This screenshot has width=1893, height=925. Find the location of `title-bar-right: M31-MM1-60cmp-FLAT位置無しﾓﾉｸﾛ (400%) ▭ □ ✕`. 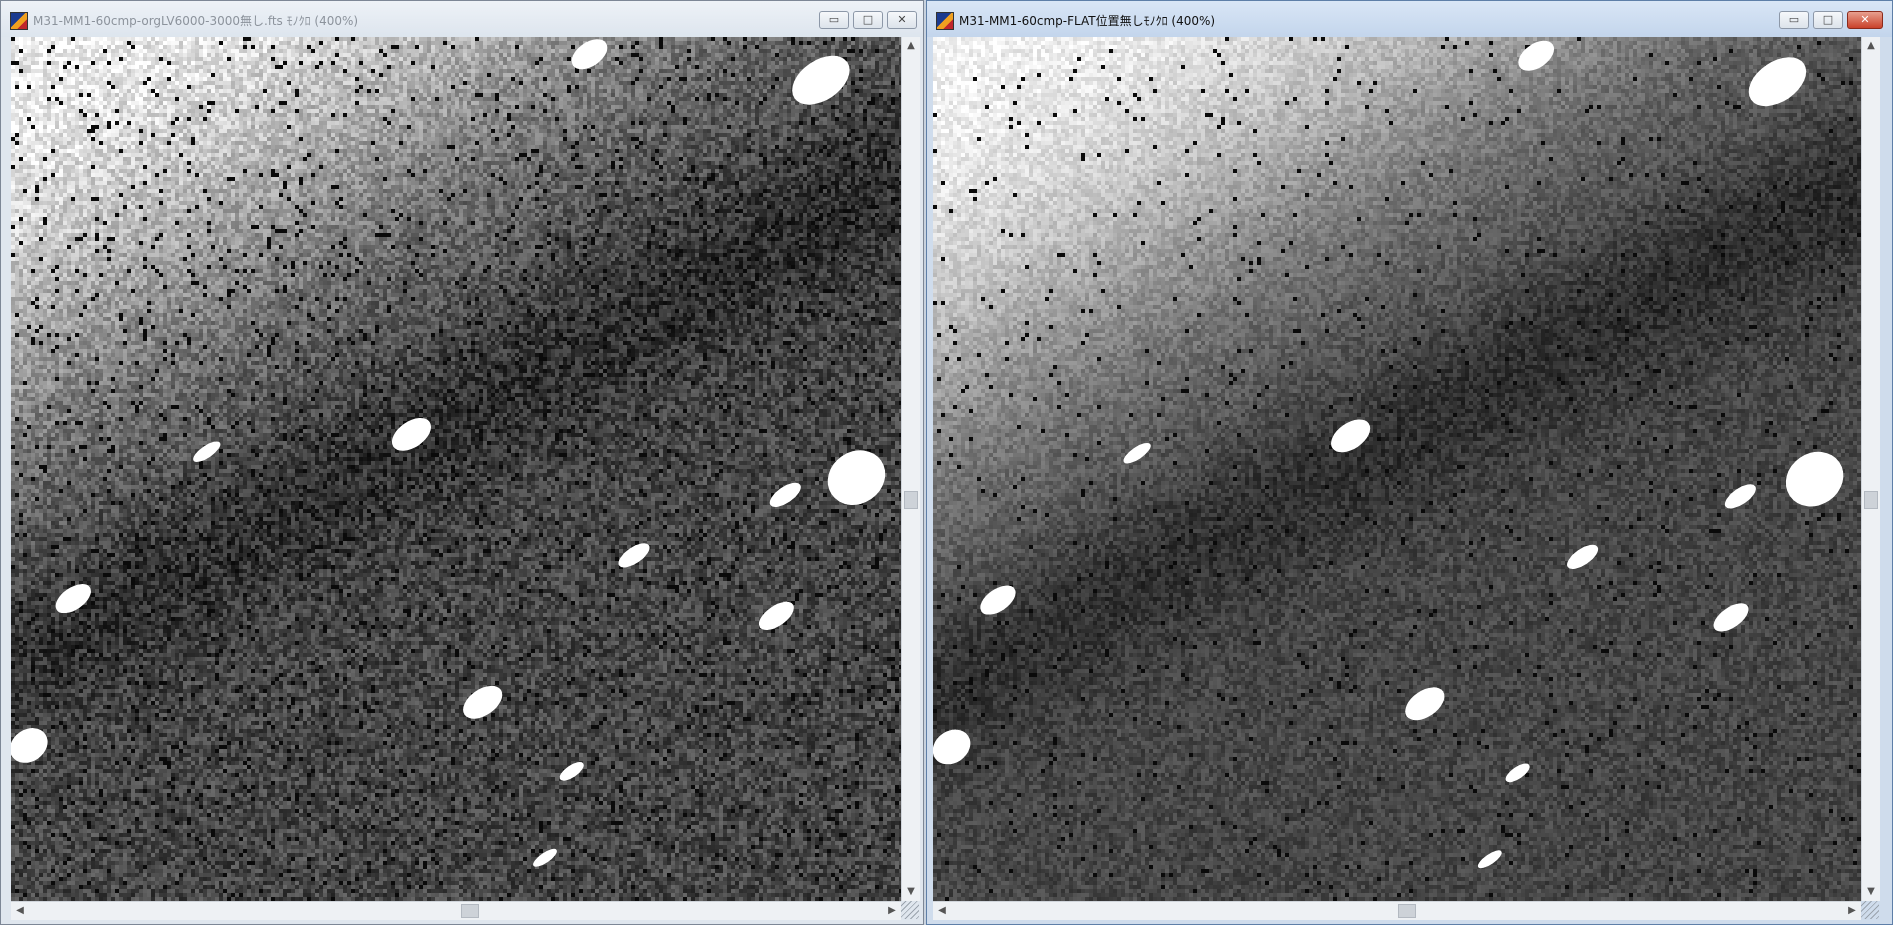

title-bar-right: M31-MM1-60cmp-FLAT位置無しﾓﾉｸﾛ (400%) ▭ □ ✕ is located at coordinates (1409, 19).